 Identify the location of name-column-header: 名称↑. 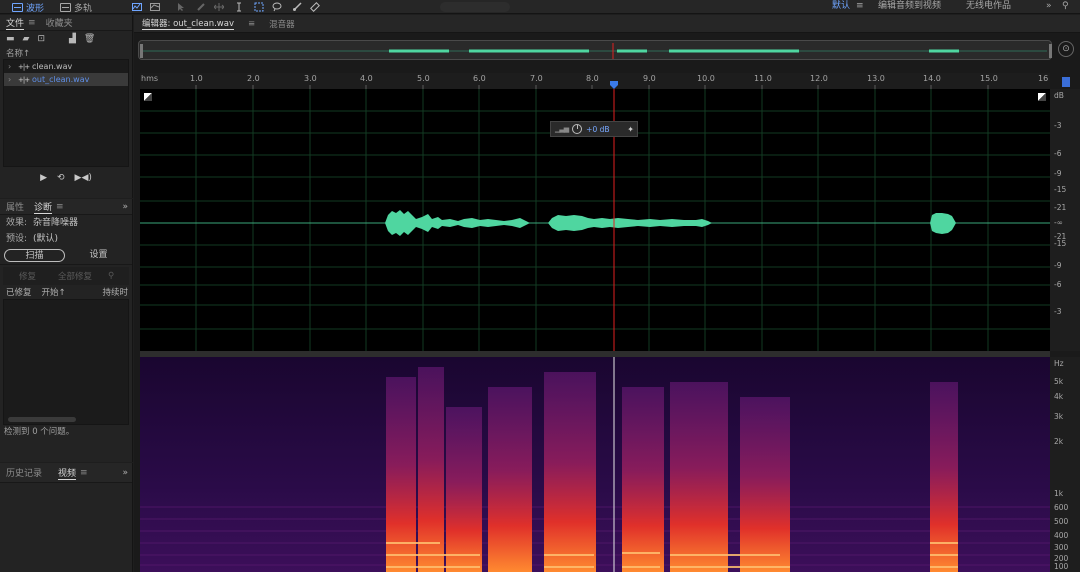
(66, 53).